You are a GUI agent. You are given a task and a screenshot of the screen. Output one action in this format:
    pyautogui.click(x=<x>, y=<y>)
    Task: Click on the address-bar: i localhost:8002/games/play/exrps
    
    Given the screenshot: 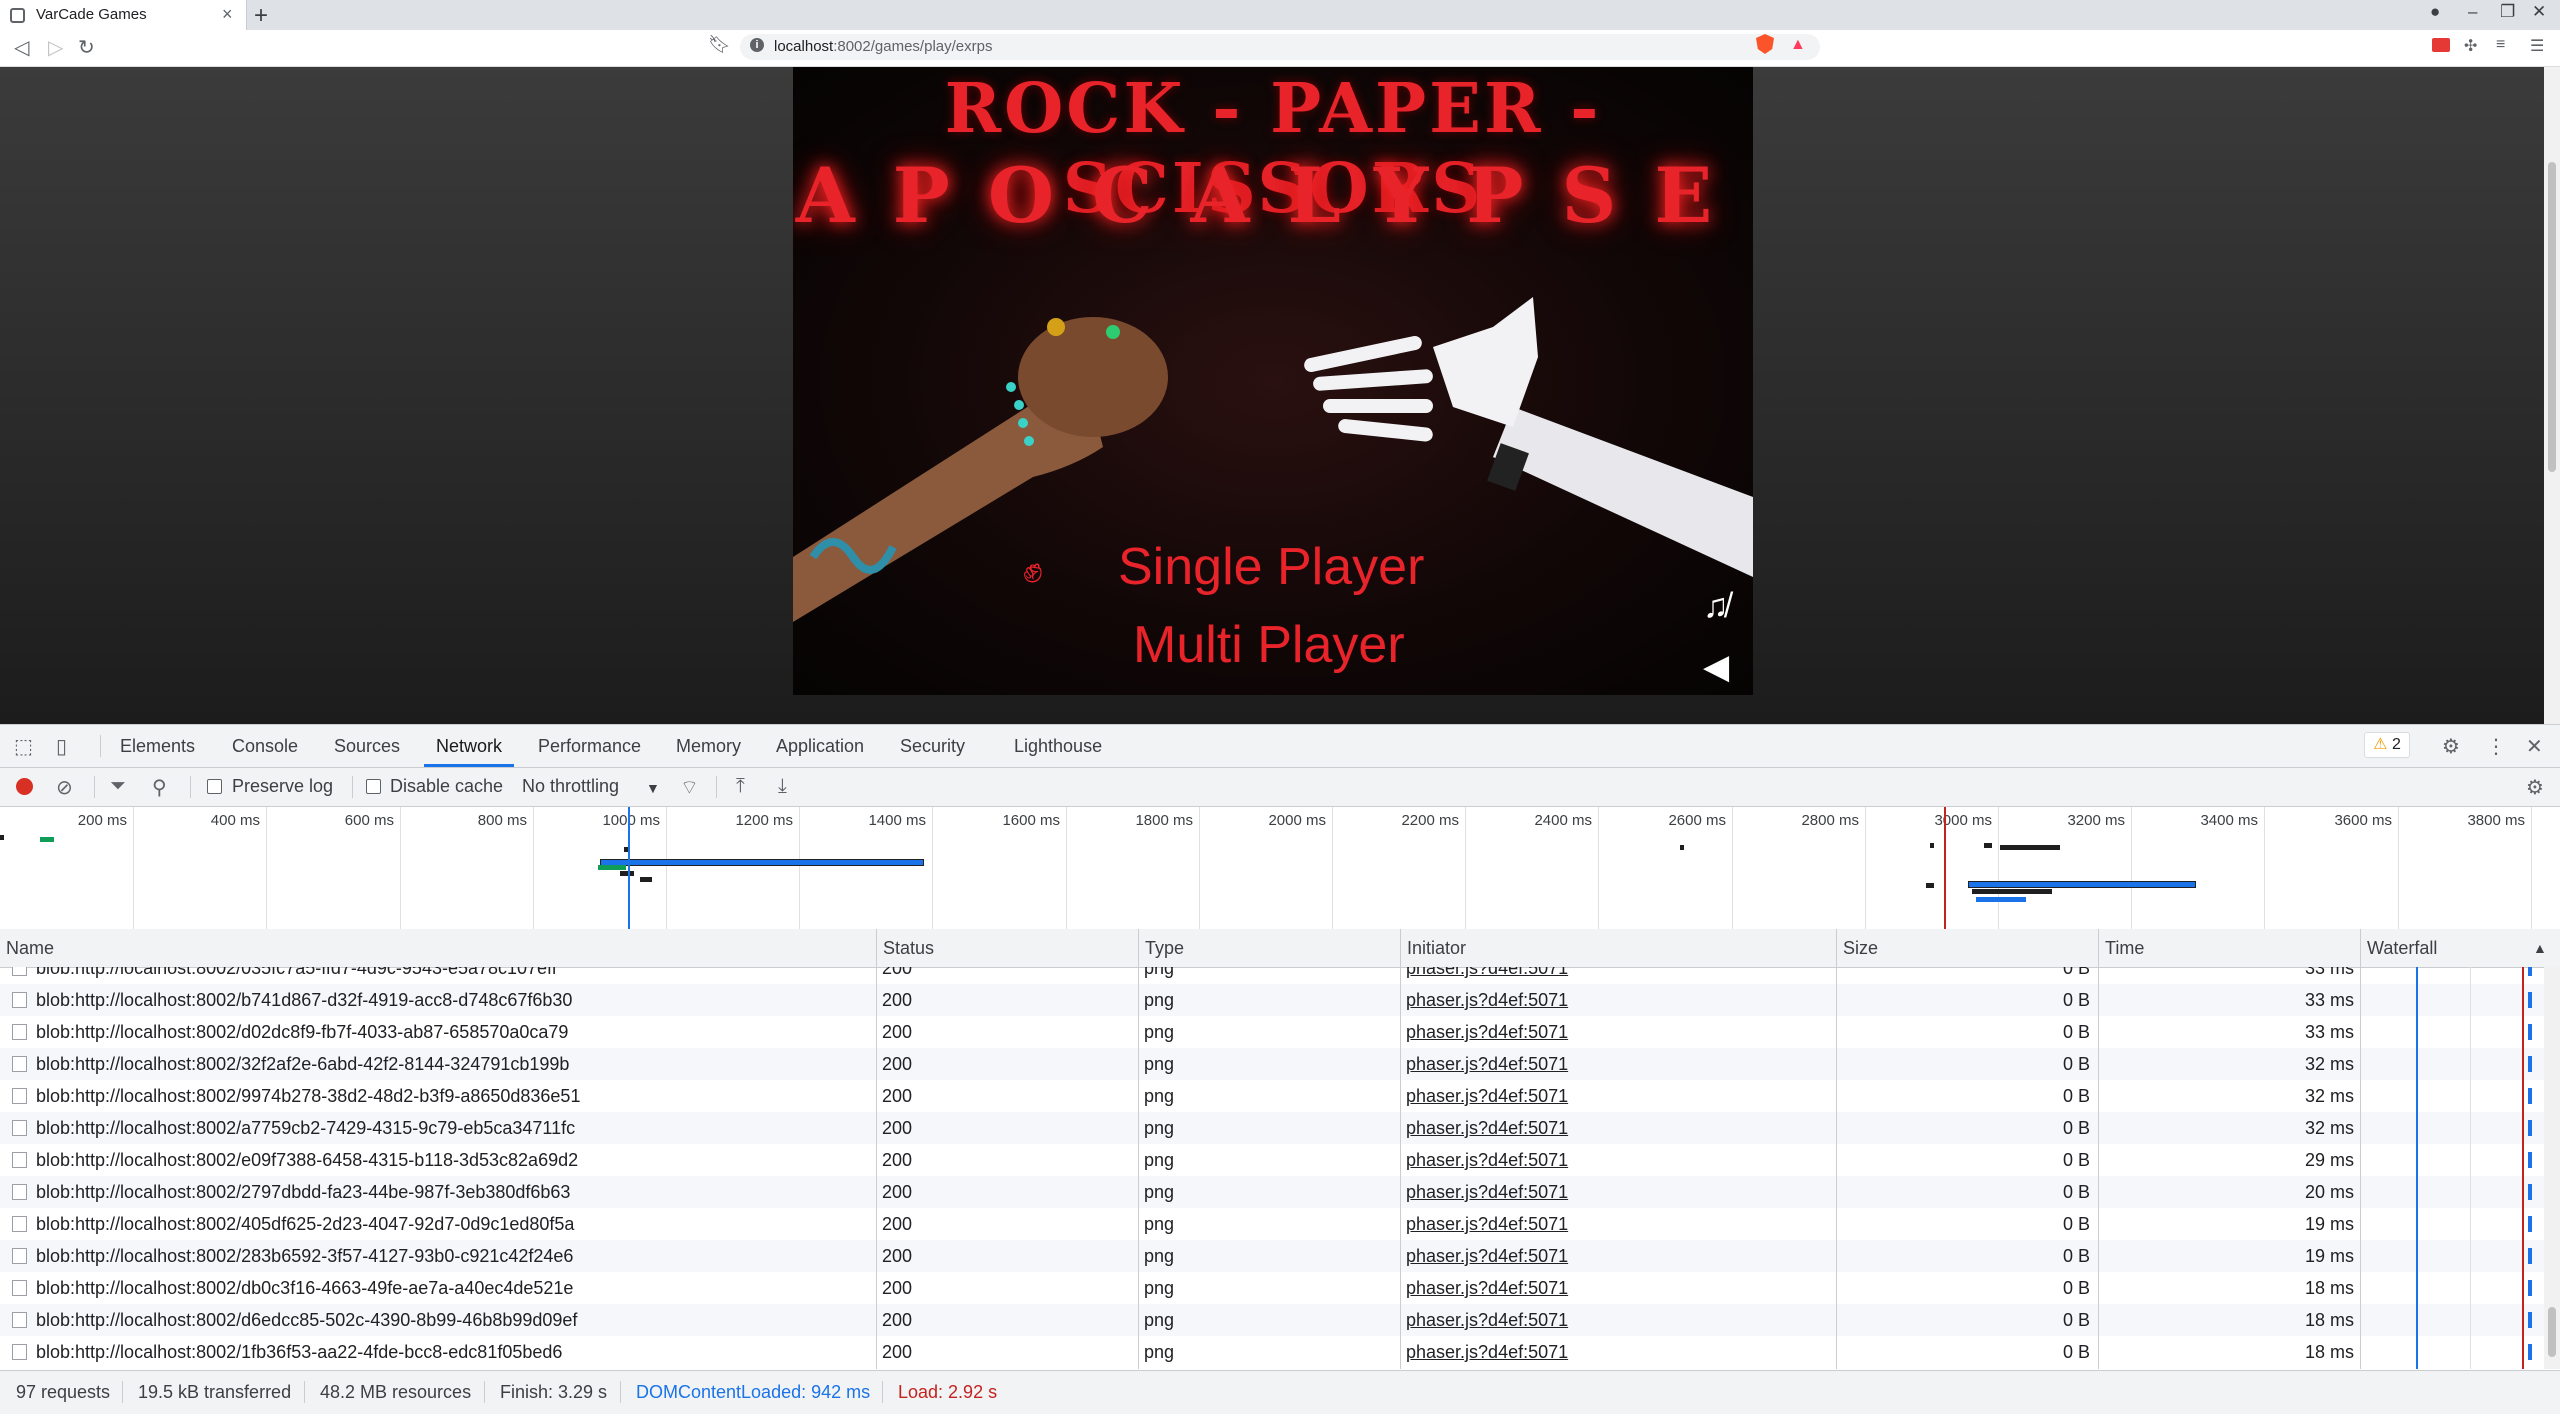 What is the action you would take?
    pyautogui.click(x=1280, y=47)
    